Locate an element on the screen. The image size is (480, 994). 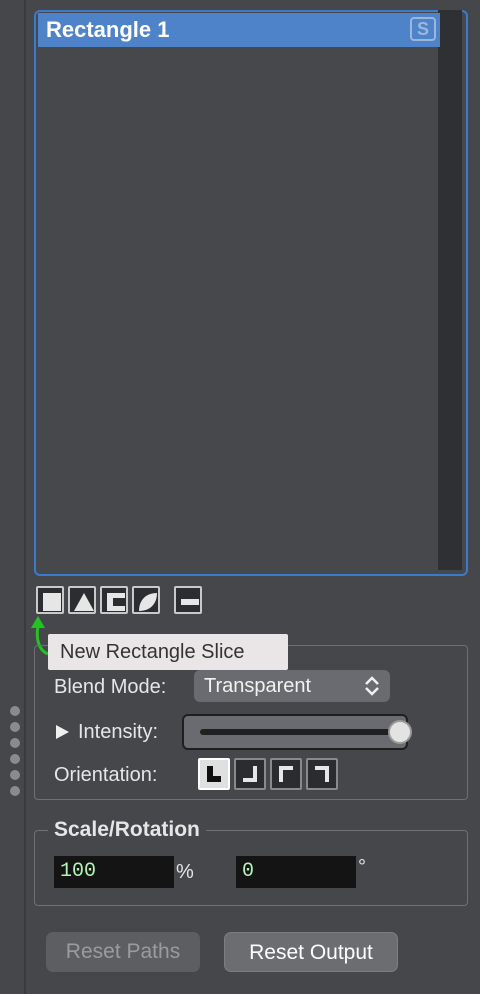
blend-mode-select: Transparent is located at coordinates (292, 686).